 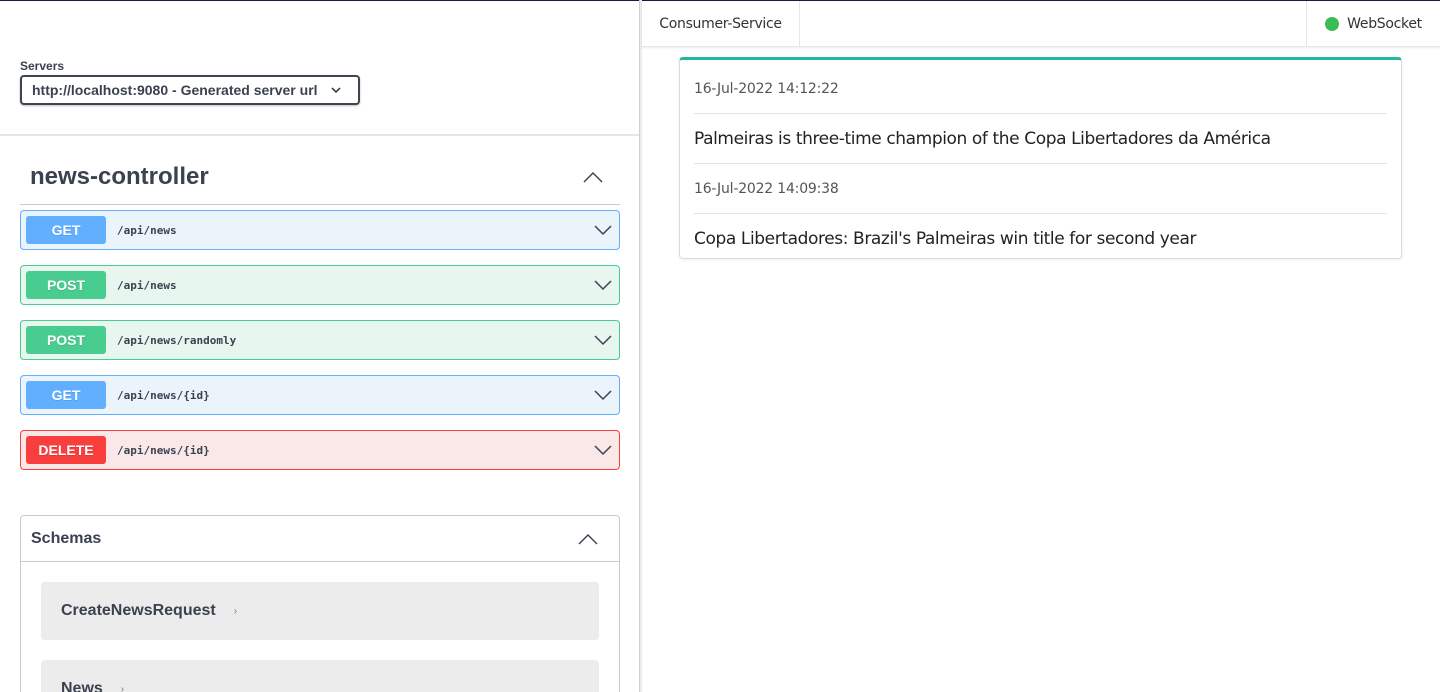 What do you see at coordinates (320, 539) in the screenshot?
I see `schemas-header: Schemas` at bounding box center [320, 539].